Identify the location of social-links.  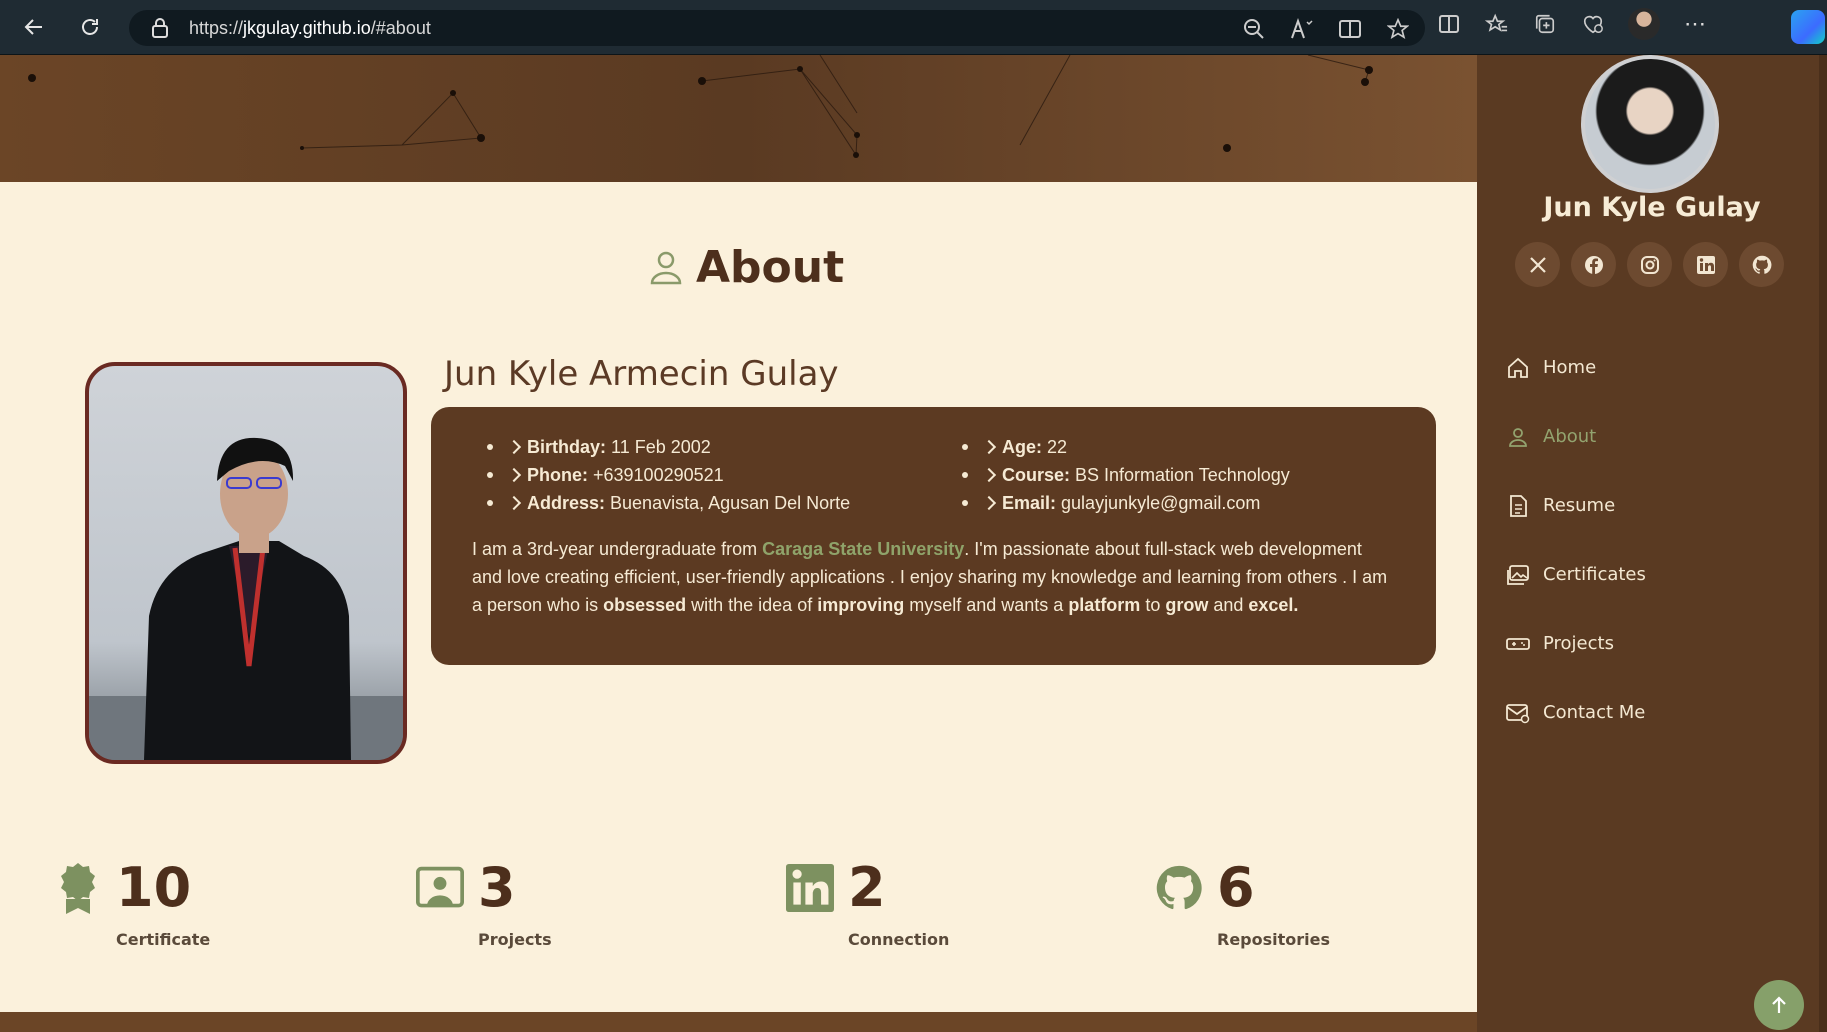
(1649, 264).